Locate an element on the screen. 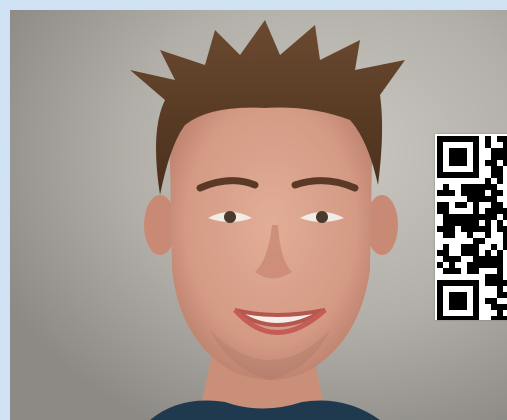 Image resolution: width=507 pixels, height=420 pixels. qr-code is located at coordinates (471, 227).